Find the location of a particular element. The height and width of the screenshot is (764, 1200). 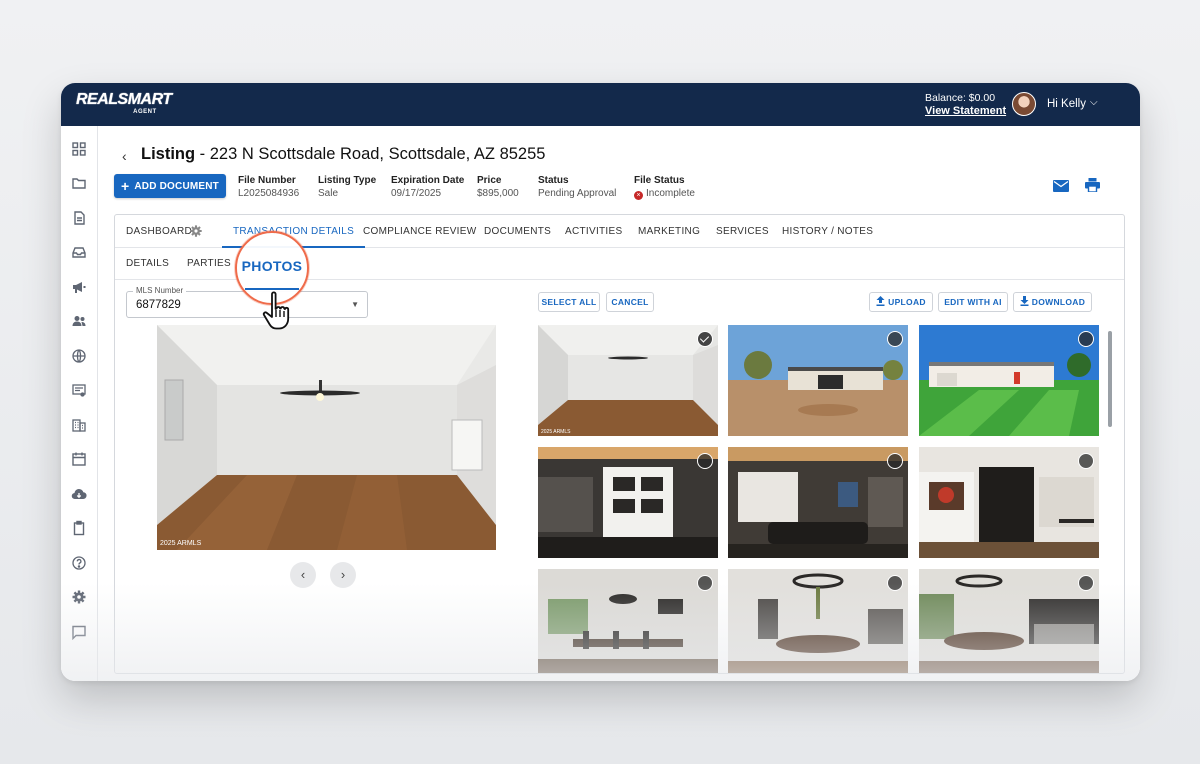

folder-icon is located at coordinates (79, 183).